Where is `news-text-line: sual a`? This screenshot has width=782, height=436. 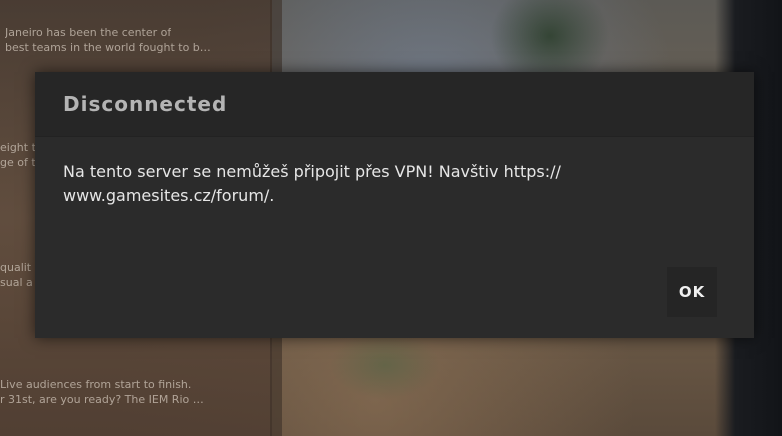
news-text-line: sual a is located at coordinates (16, 282).